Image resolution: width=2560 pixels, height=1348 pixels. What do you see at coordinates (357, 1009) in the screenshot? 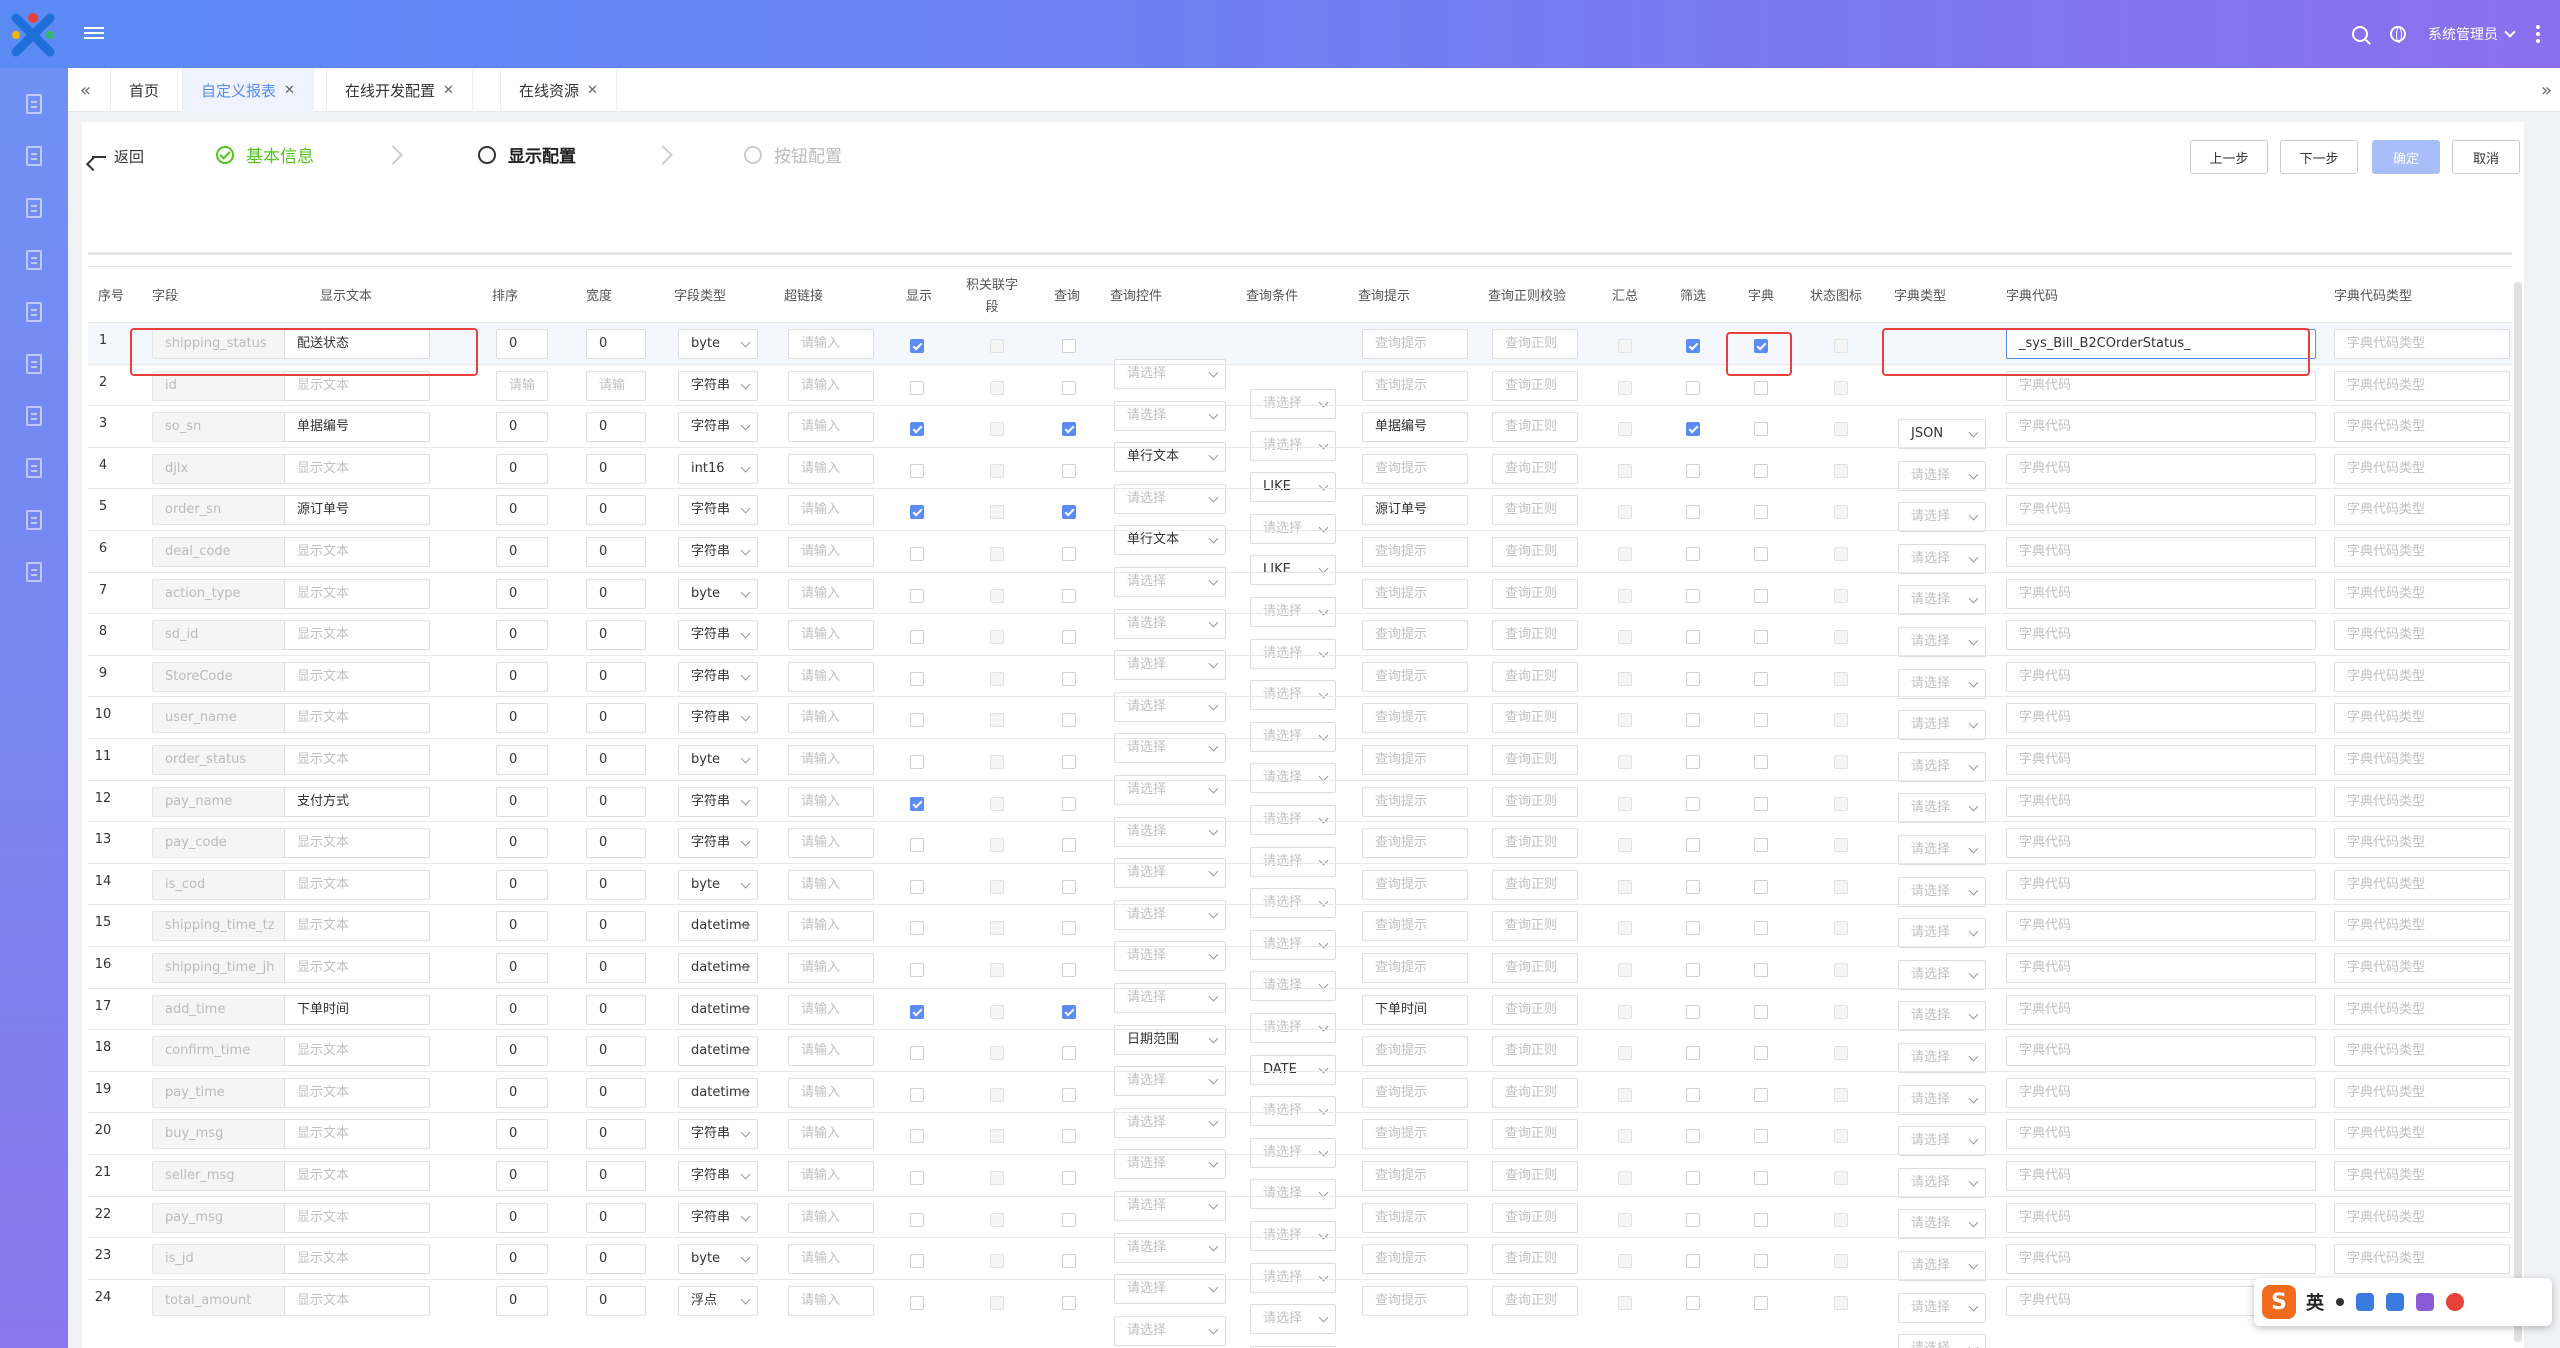
I see `display-text-input: 下单时间` at bounding box center [357, 1009].